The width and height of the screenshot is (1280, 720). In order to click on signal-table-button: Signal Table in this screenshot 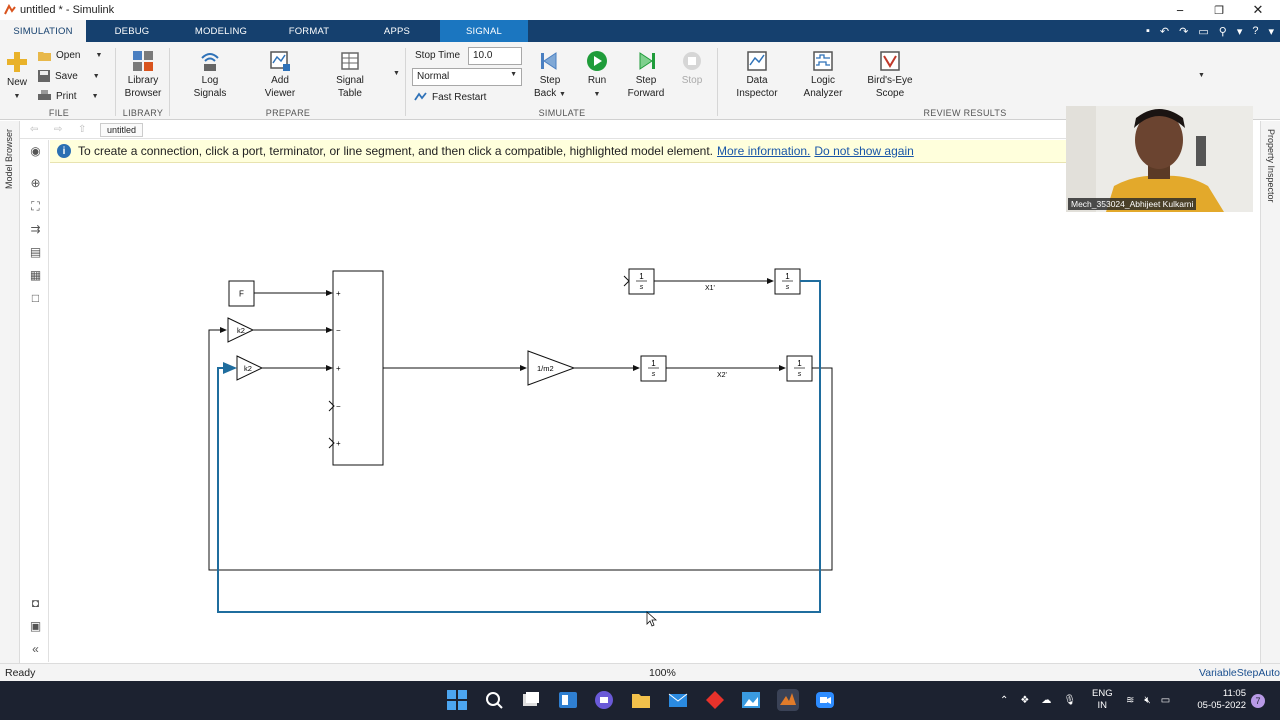, I will do `click(350, 75)`.